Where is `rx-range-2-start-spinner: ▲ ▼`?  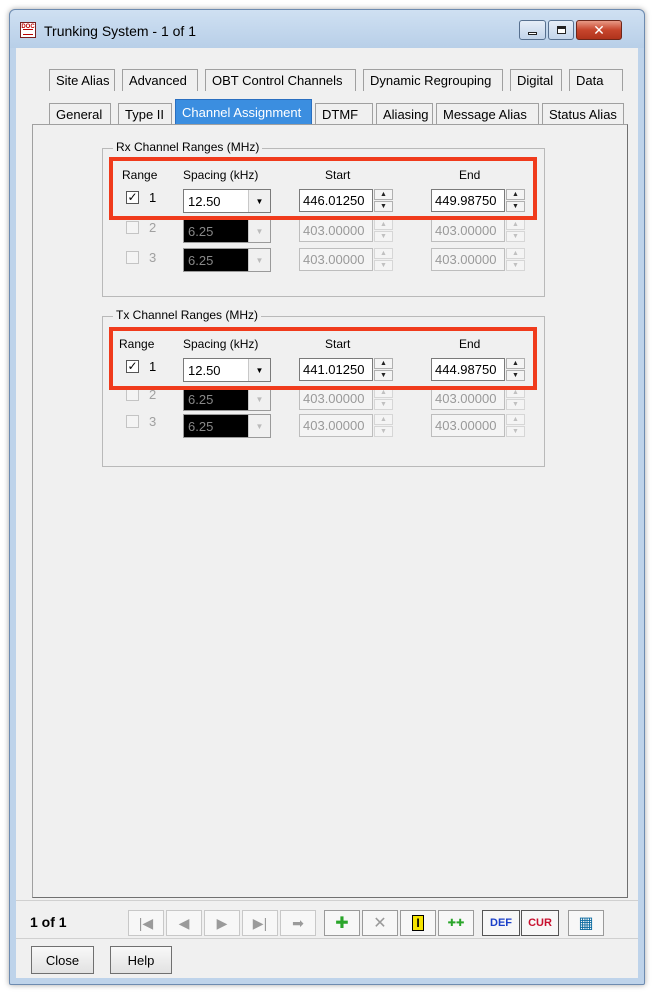 rx-range-2-start-spinner: ▲ ▼ is located at coordinates (383, 230).